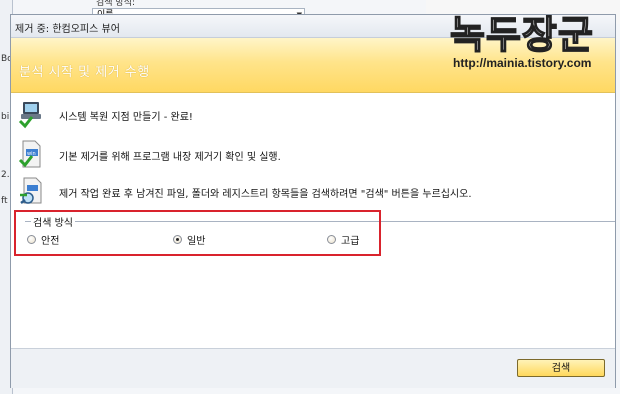 This screenshot has width=620, height=394. What do you see at coordinates (84, 72) in the screenshot?
I see `header-title: 분석 시작 및 제거 수행` at bounding box center [84, 72].